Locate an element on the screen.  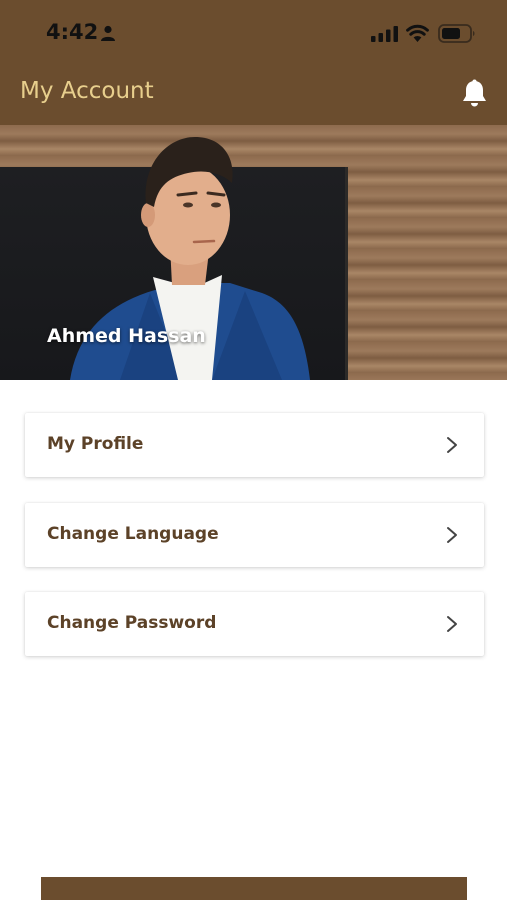
bottom-action-button is located at coordinates (254, 888).